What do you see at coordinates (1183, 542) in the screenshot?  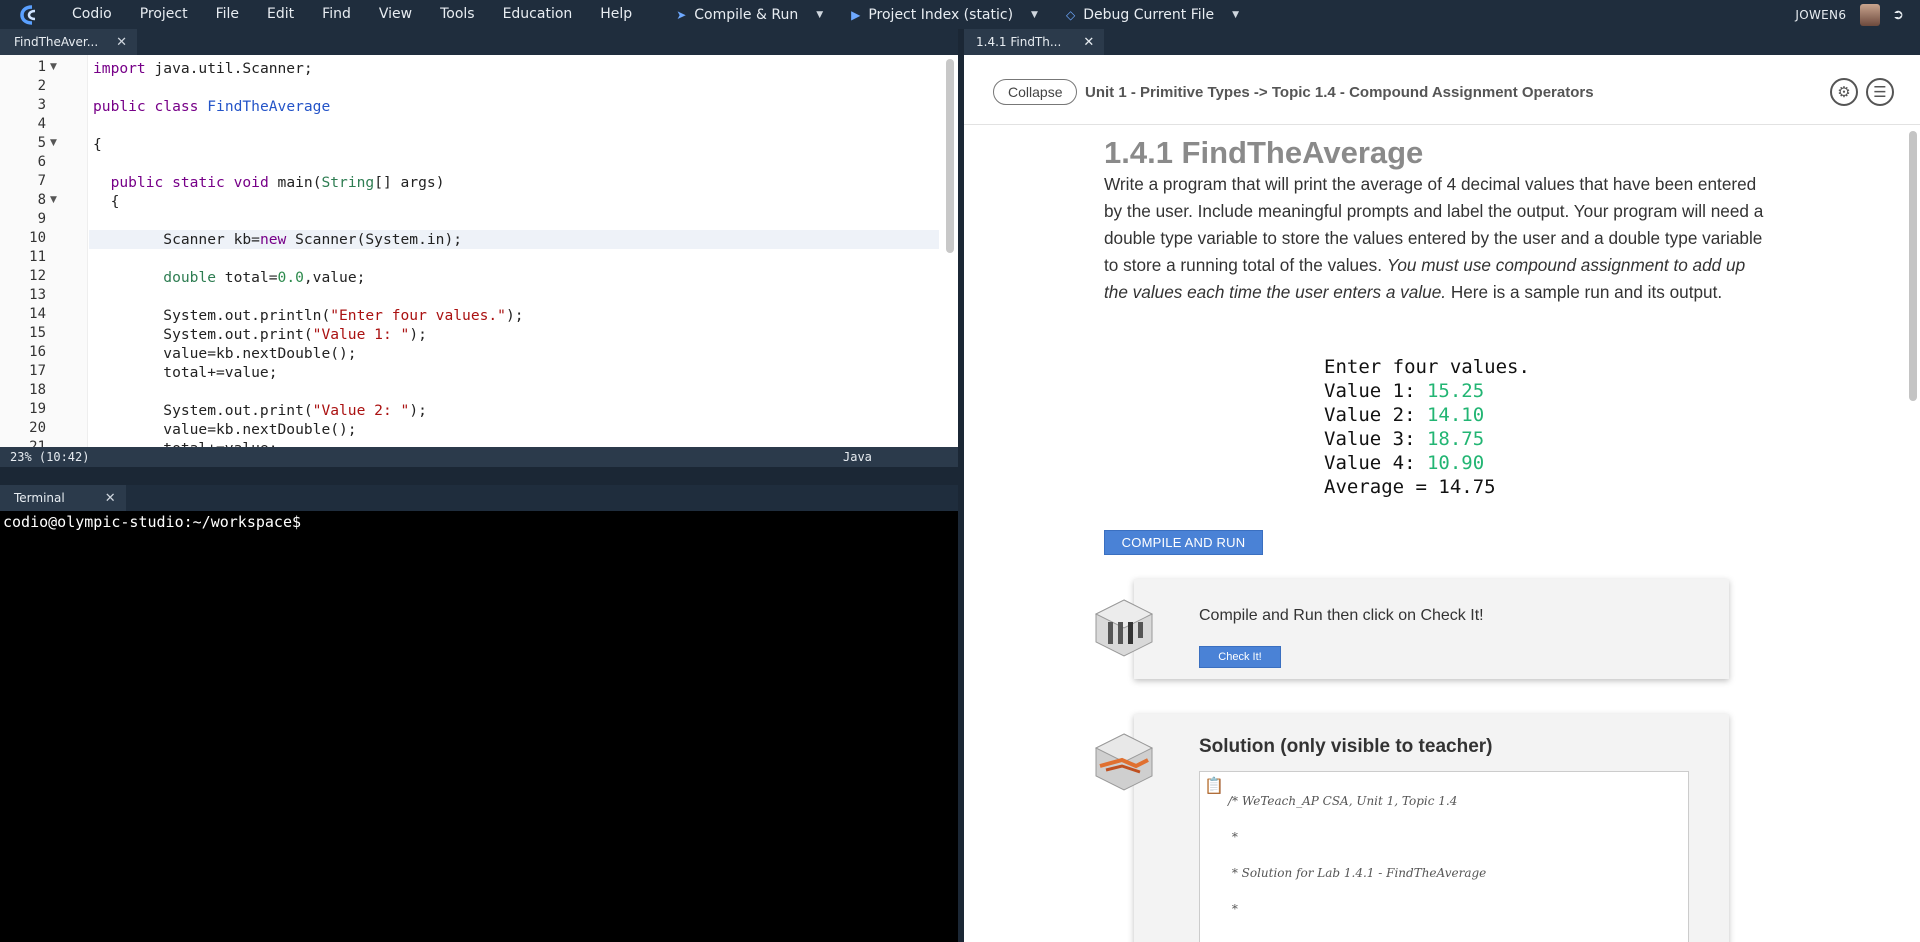 I see `compile-and-run-button: COMPILE AND RUN` at bounding box center [1183, 542].